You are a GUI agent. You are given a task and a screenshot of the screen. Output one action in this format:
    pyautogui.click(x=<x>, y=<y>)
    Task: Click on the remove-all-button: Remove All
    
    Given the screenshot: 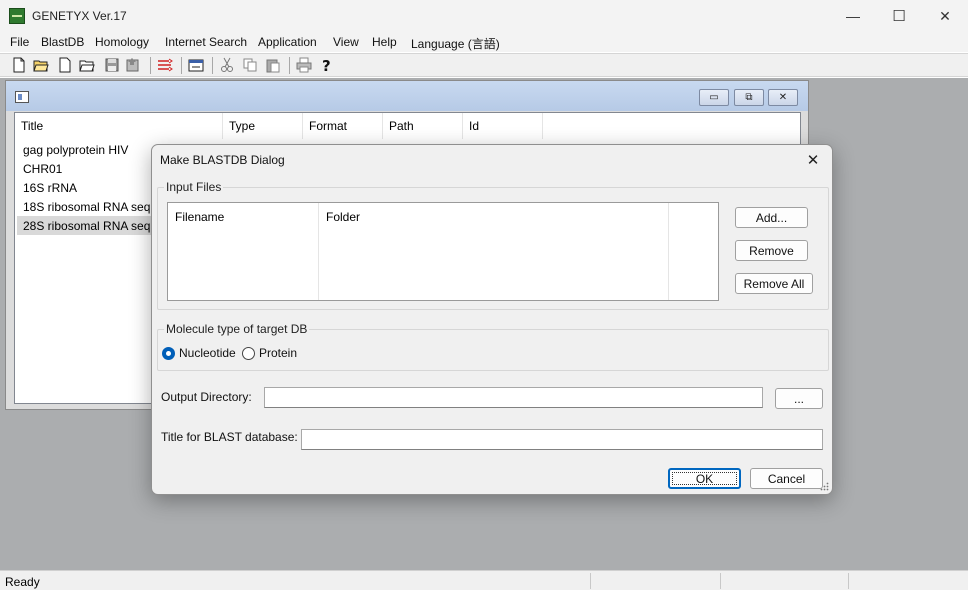 What is the action you would take?
    pyautogui.click(x=774, y=283)
    